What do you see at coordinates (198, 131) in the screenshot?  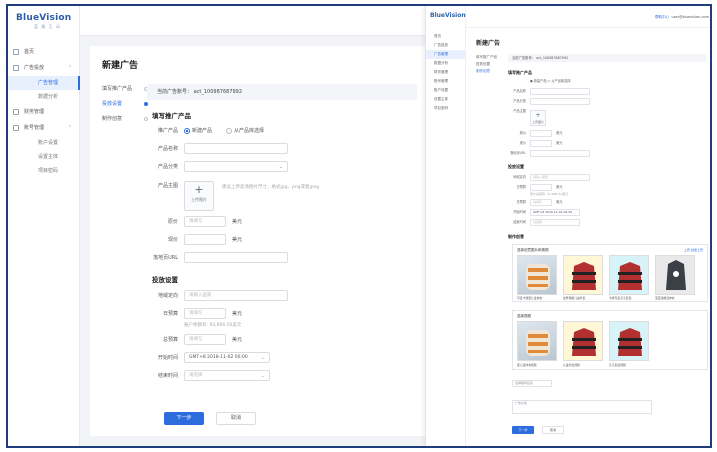 I see `radio-new-product: 新建产品` at bounding box center [198, 131].